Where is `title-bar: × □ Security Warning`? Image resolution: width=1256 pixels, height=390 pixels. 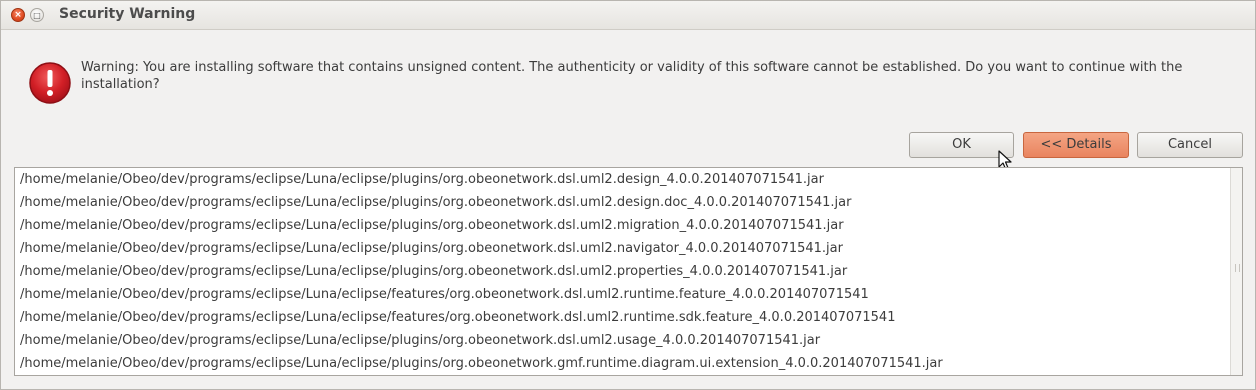
title-bar: × □ Security Warning is located at coordinates (628, 15).